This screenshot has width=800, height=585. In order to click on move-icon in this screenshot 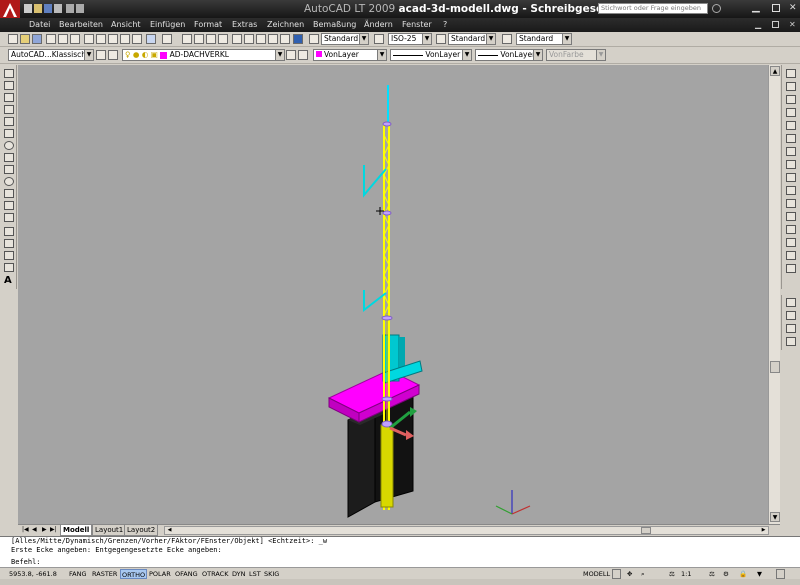, I will do `click(791, 138)`.